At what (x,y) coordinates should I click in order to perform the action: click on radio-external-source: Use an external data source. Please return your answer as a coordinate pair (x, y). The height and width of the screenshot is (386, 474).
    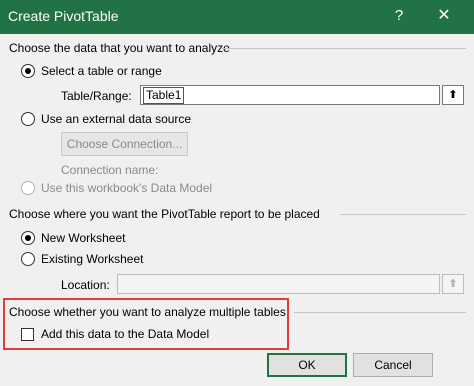
    Looking at the image, I should click on (106, 119).